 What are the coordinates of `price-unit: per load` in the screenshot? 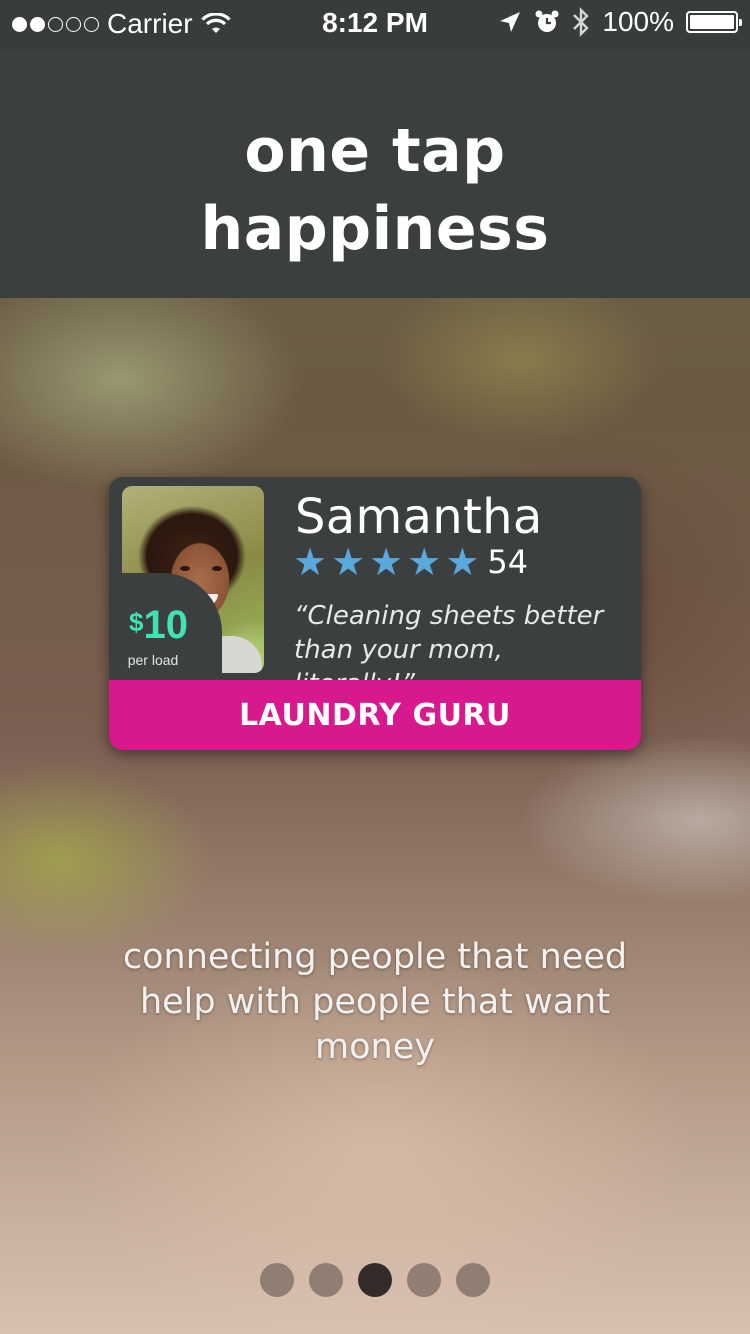 It's located at (153, 660).